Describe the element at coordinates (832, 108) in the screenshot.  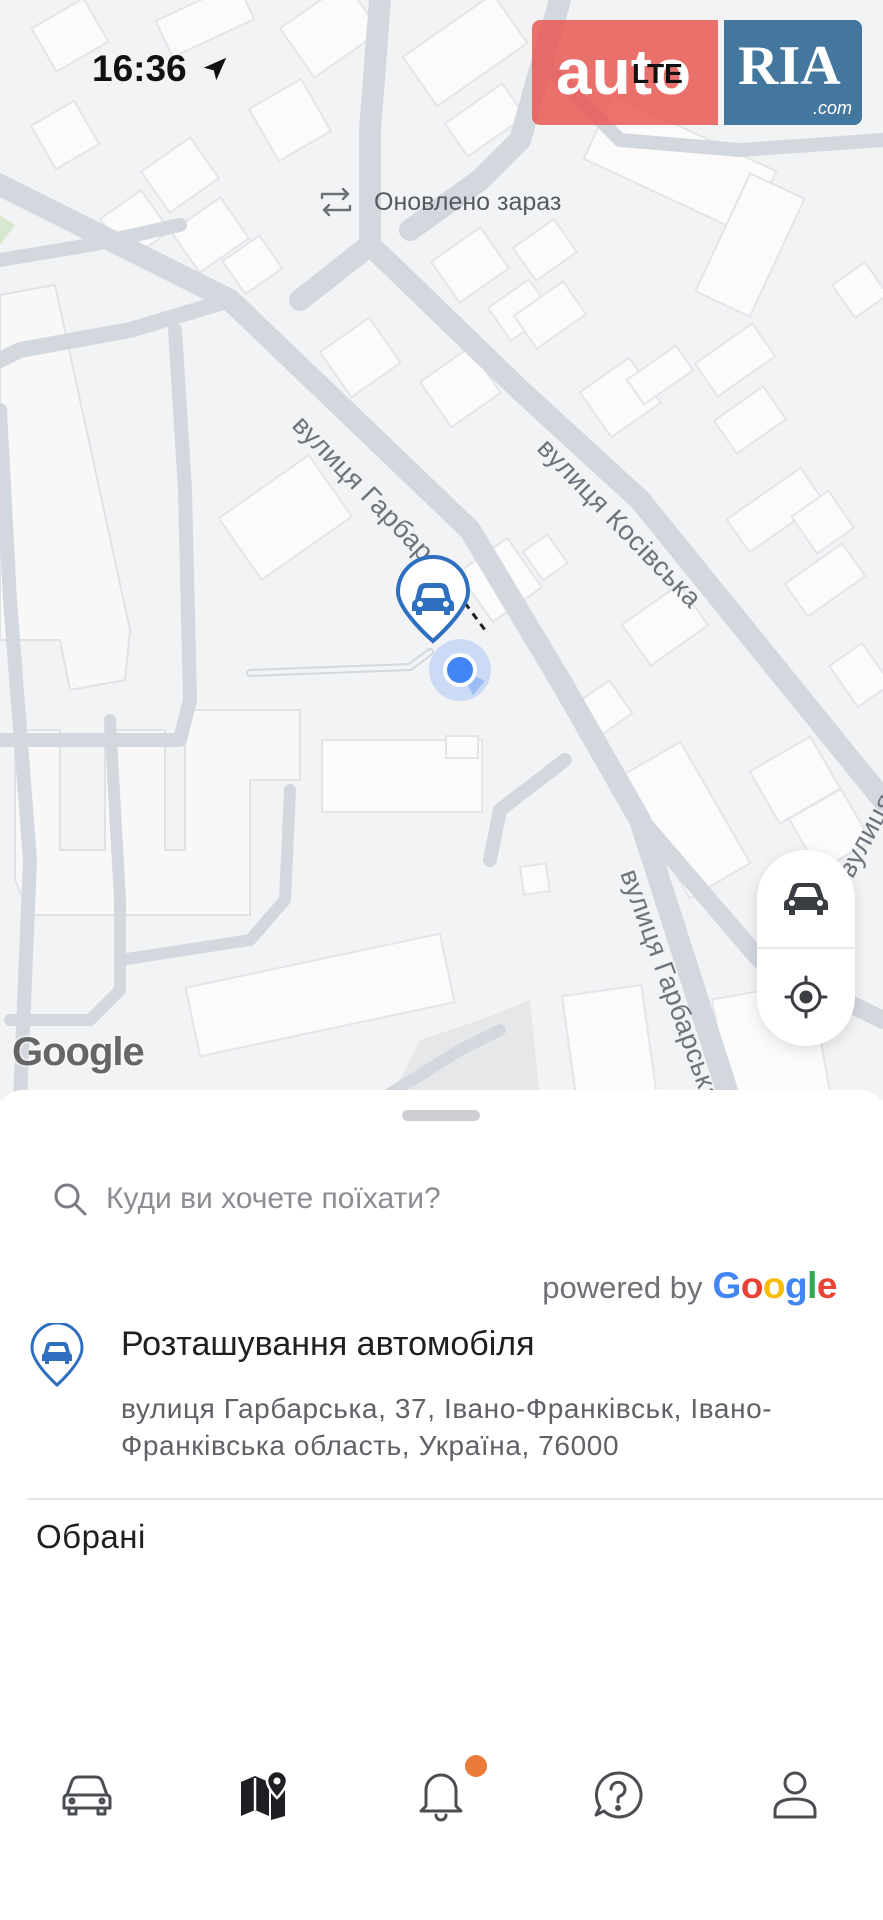
I see `watermark-com: .com` at that location.